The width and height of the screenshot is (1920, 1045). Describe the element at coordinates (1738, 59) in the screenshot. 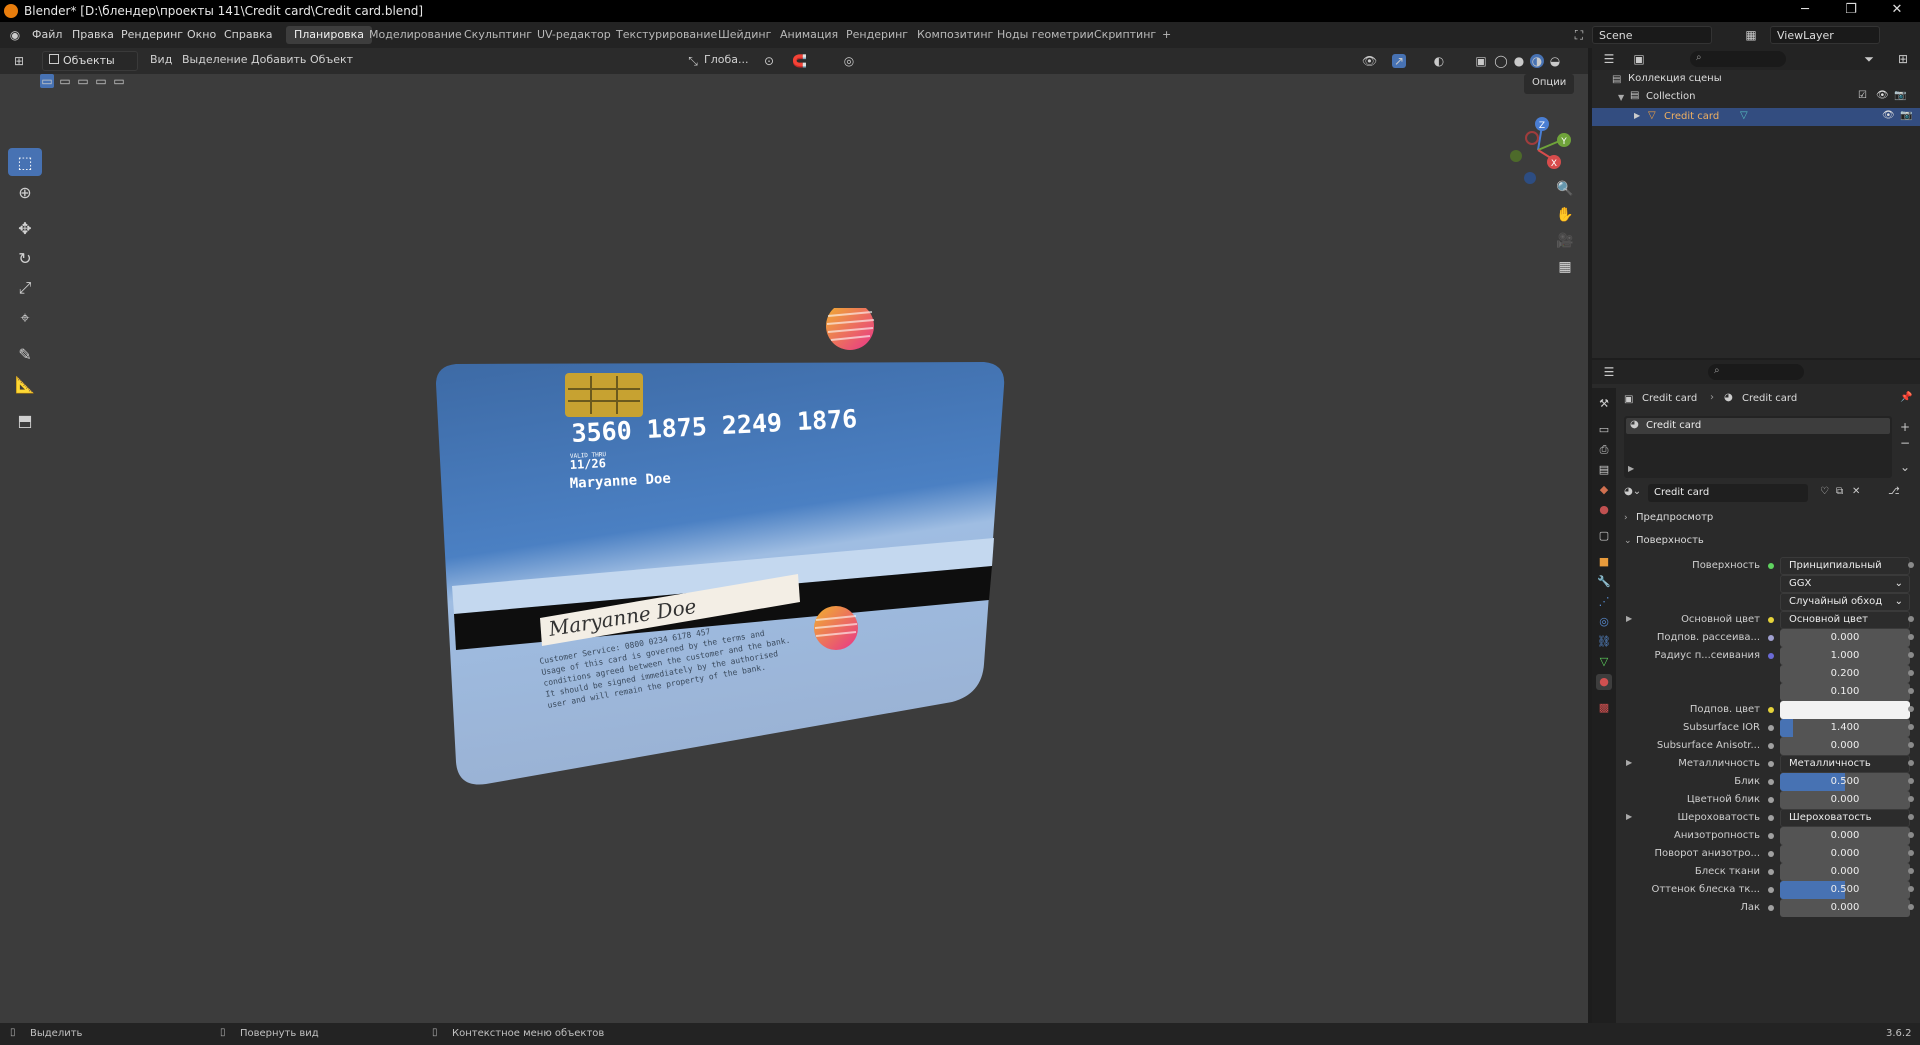

I see `outliner-search-input: ⌕` at that location.